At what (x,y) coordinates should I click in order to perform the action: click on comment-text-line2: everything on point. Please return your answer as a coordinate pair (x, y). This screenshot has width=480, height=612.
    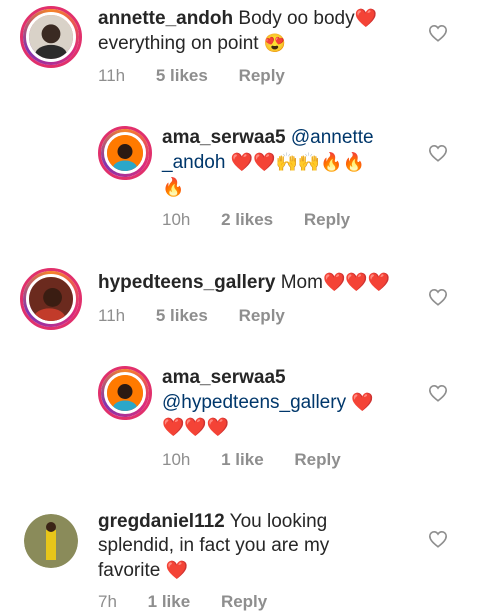
    Looking at the image, I should click on (178, 43).